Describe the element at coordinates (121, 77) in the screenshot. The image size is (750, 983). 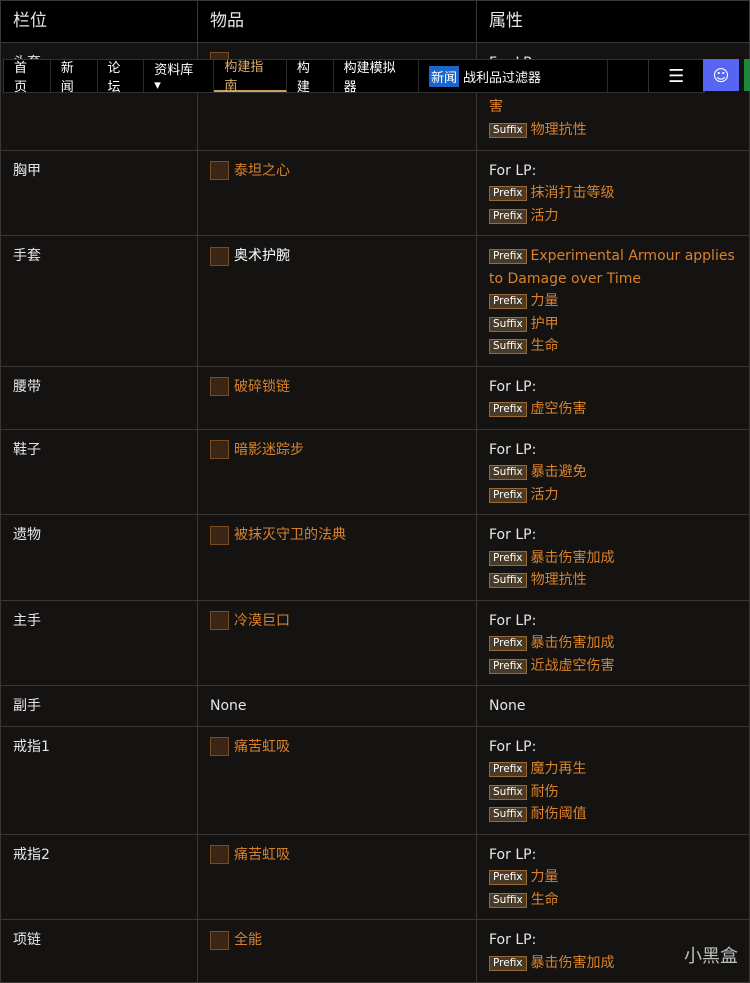
I see `nav-item: 论坛` at that location.